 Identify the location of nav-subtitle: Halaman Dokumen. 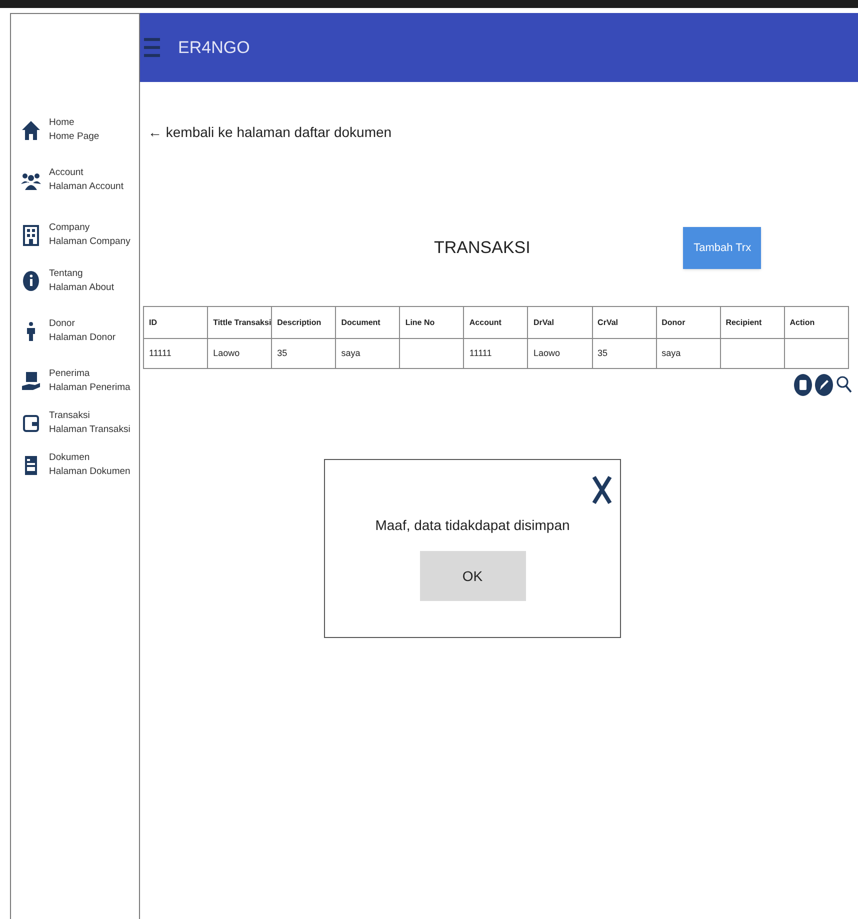
(89, 472).